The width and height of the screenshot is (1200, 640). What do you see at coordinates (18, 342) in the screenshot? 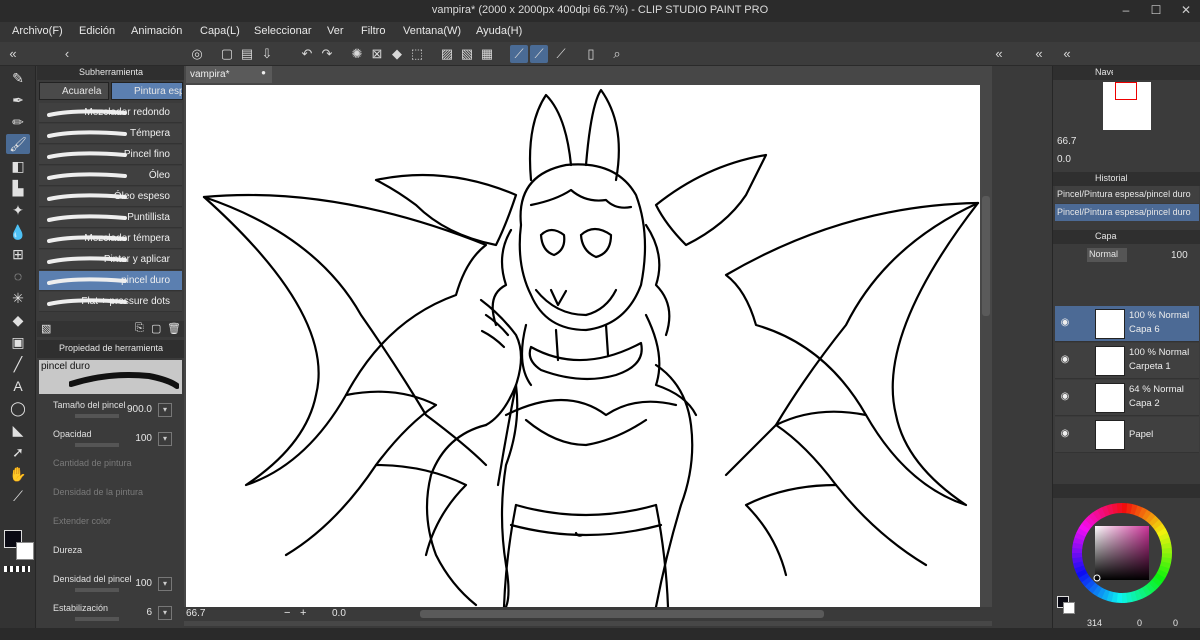
I see `gradient-tool-icon: ▣` at bounding box center [18, 342].